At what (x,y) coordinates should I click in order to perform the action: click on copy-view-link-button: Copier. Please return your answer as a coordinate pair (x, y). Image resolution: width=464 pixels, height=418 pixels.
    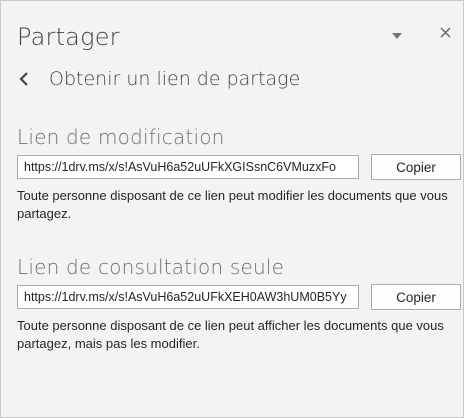
    Looking at the image, I should click on (416, 297).